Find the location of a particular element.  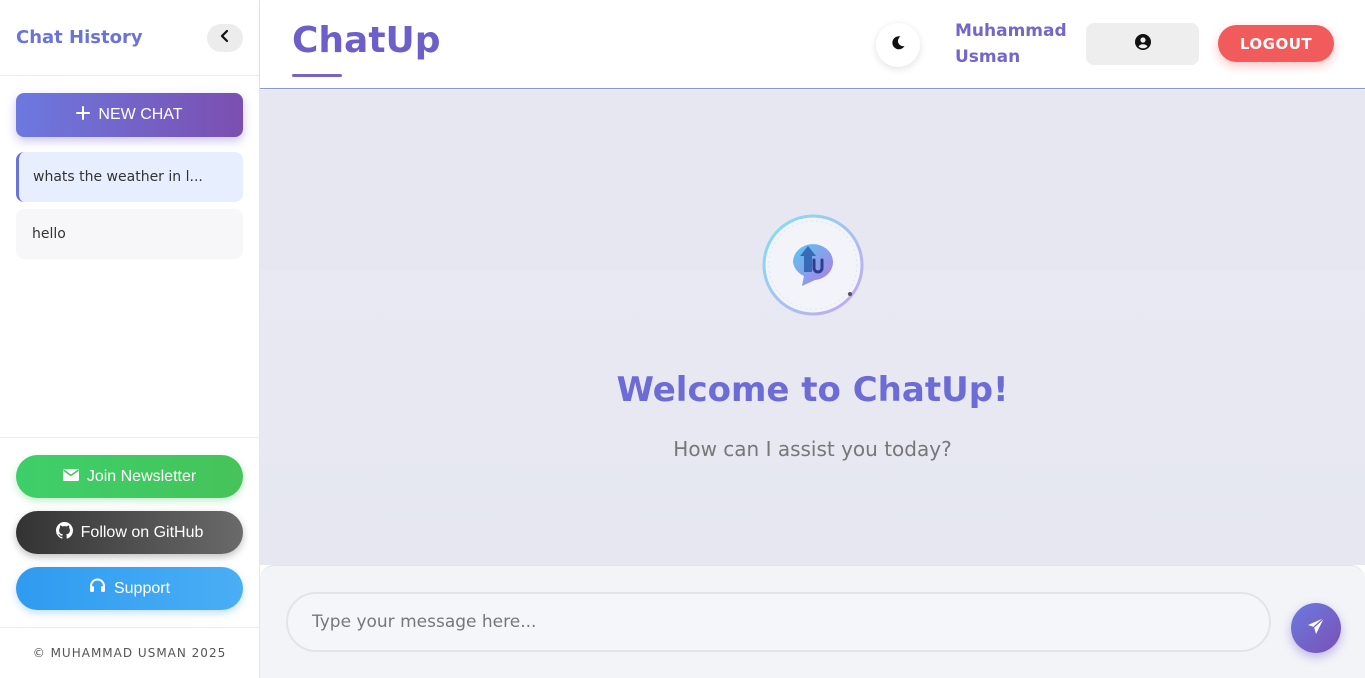

message-composer is located at coordinates (812, 621).